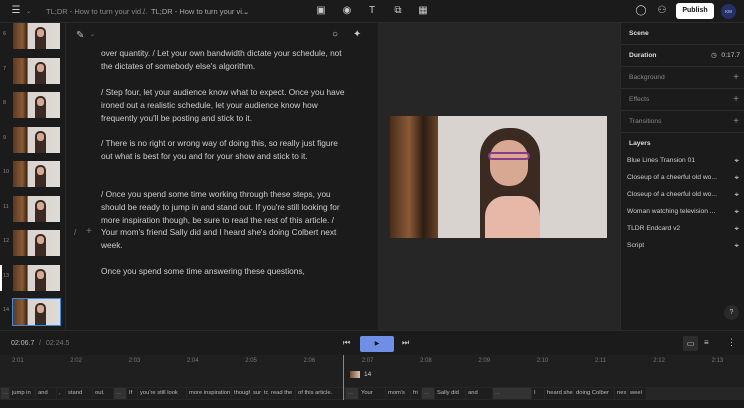 The height and width of the screenshot is (408, 744). I want to click on caption-chip: If, so click(132, 393).